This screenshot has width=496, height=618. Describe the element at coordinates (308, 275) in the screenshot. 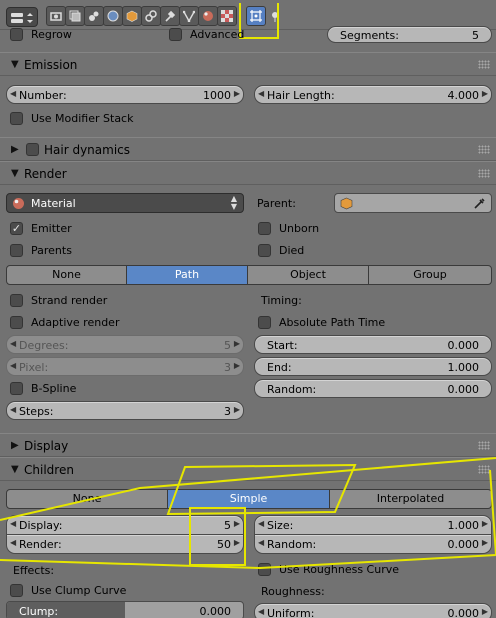

I see `render-as-object: Object` at that location.